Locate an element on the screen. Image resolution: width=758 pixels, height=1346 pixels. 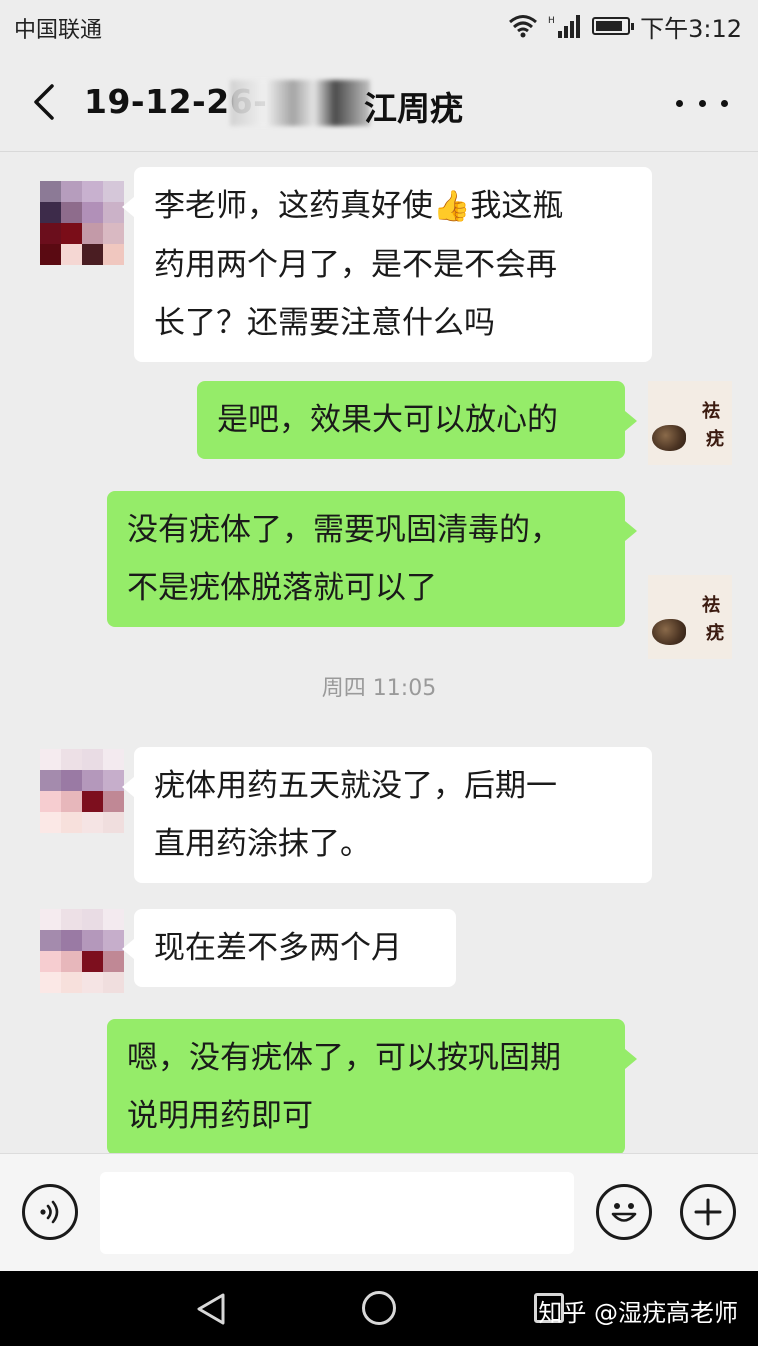
message-text: 我这瓶 is located at coordinates (517, 206).